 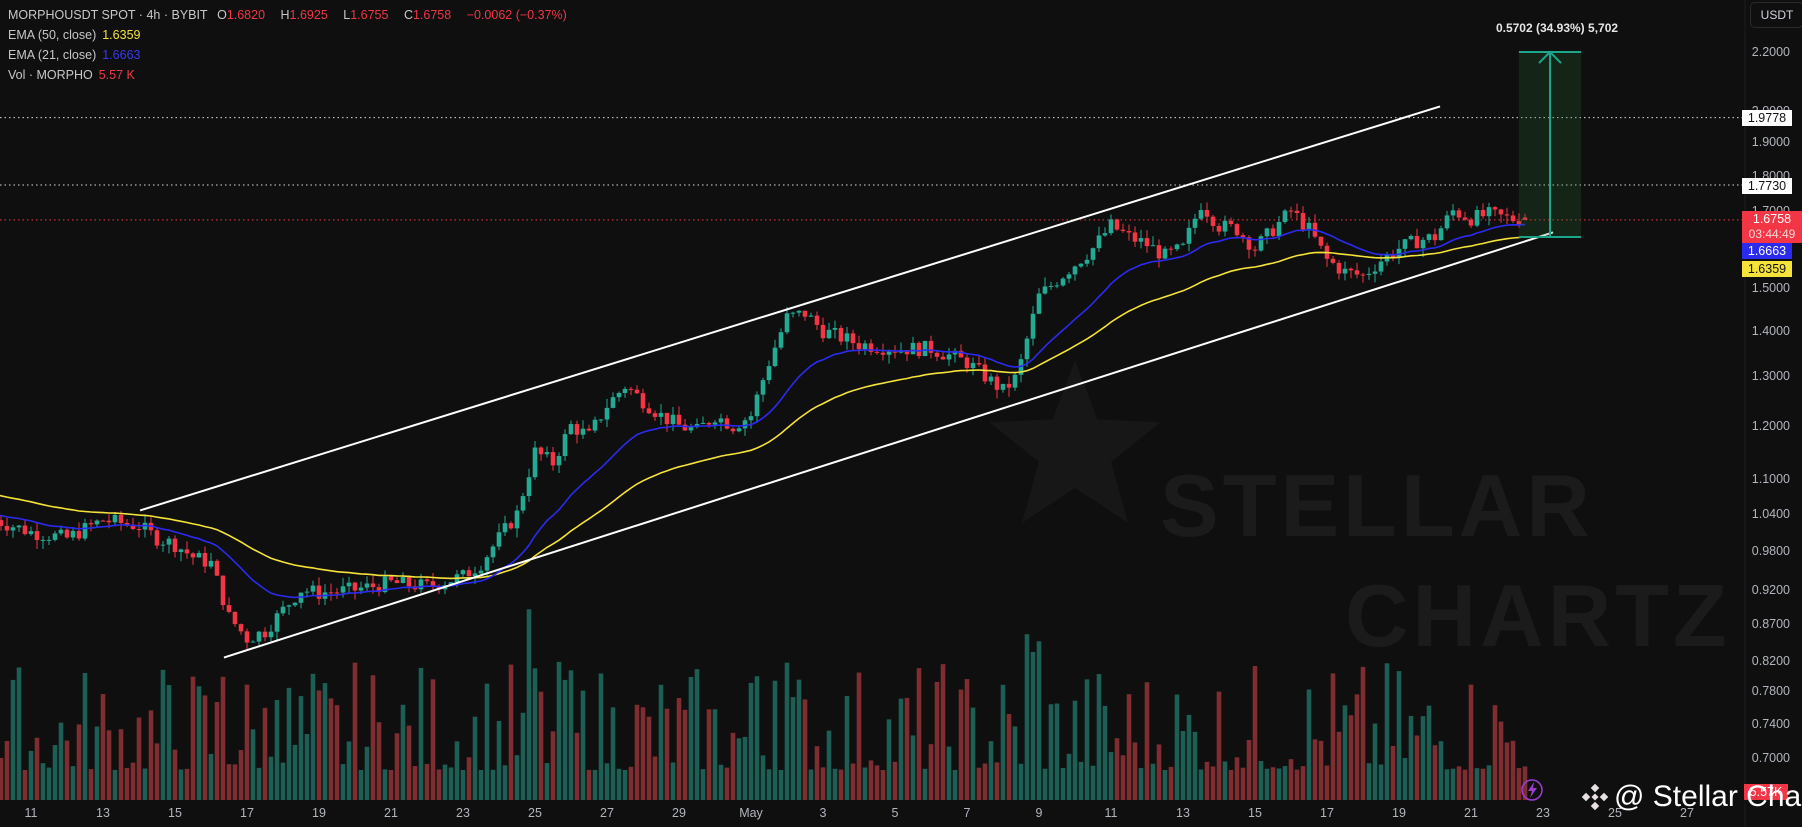 I want to click on date-tick: 17, so click(x=247, y=813).